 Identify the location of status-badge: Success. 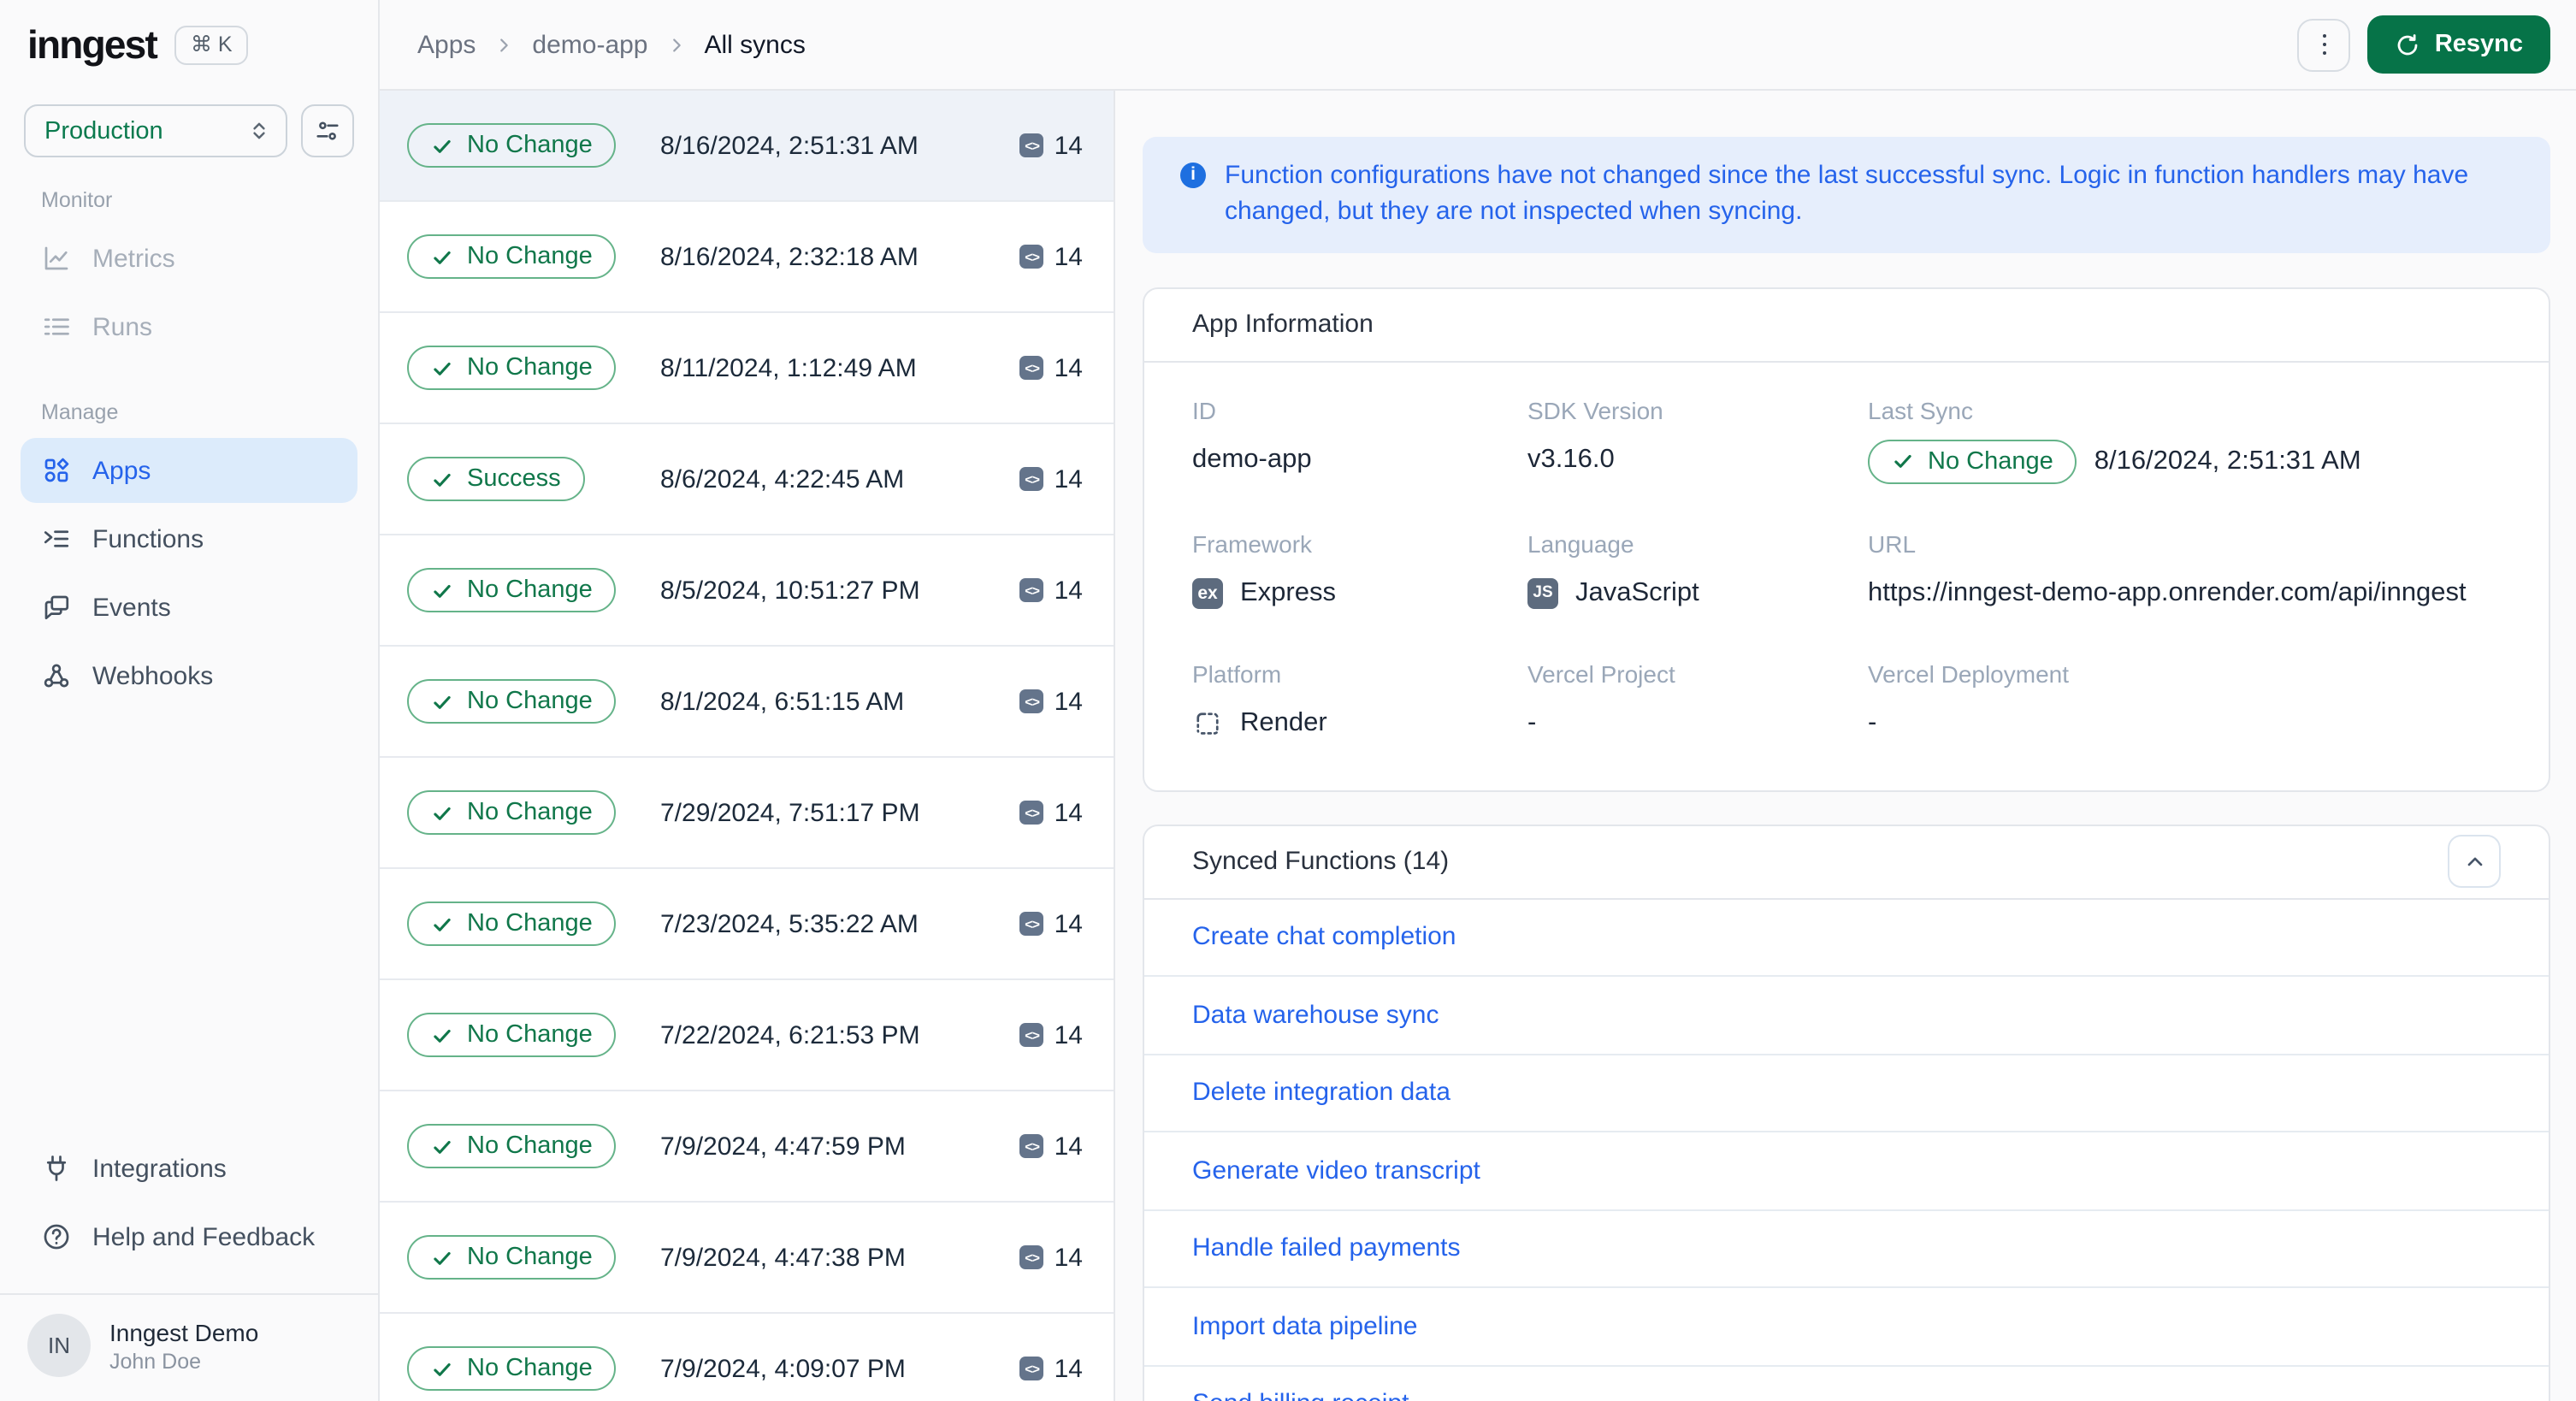
(496, 479).